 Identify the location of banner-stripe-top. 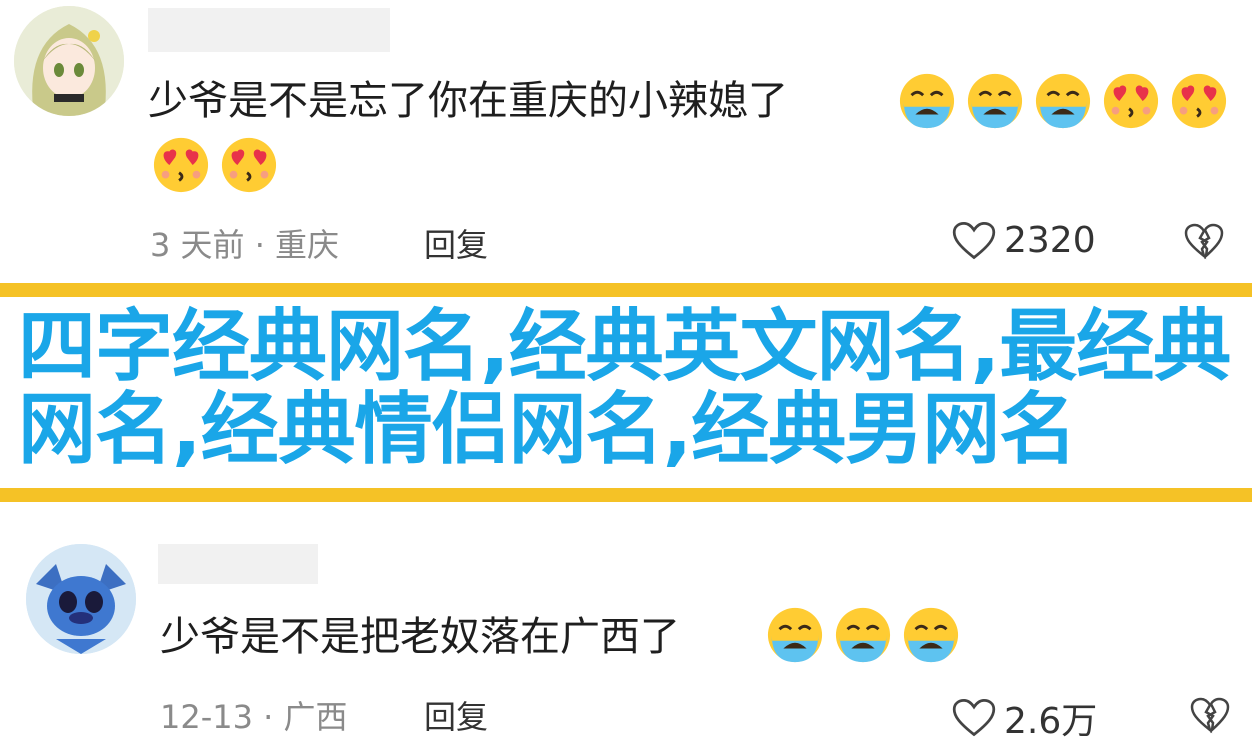
(626, 290).